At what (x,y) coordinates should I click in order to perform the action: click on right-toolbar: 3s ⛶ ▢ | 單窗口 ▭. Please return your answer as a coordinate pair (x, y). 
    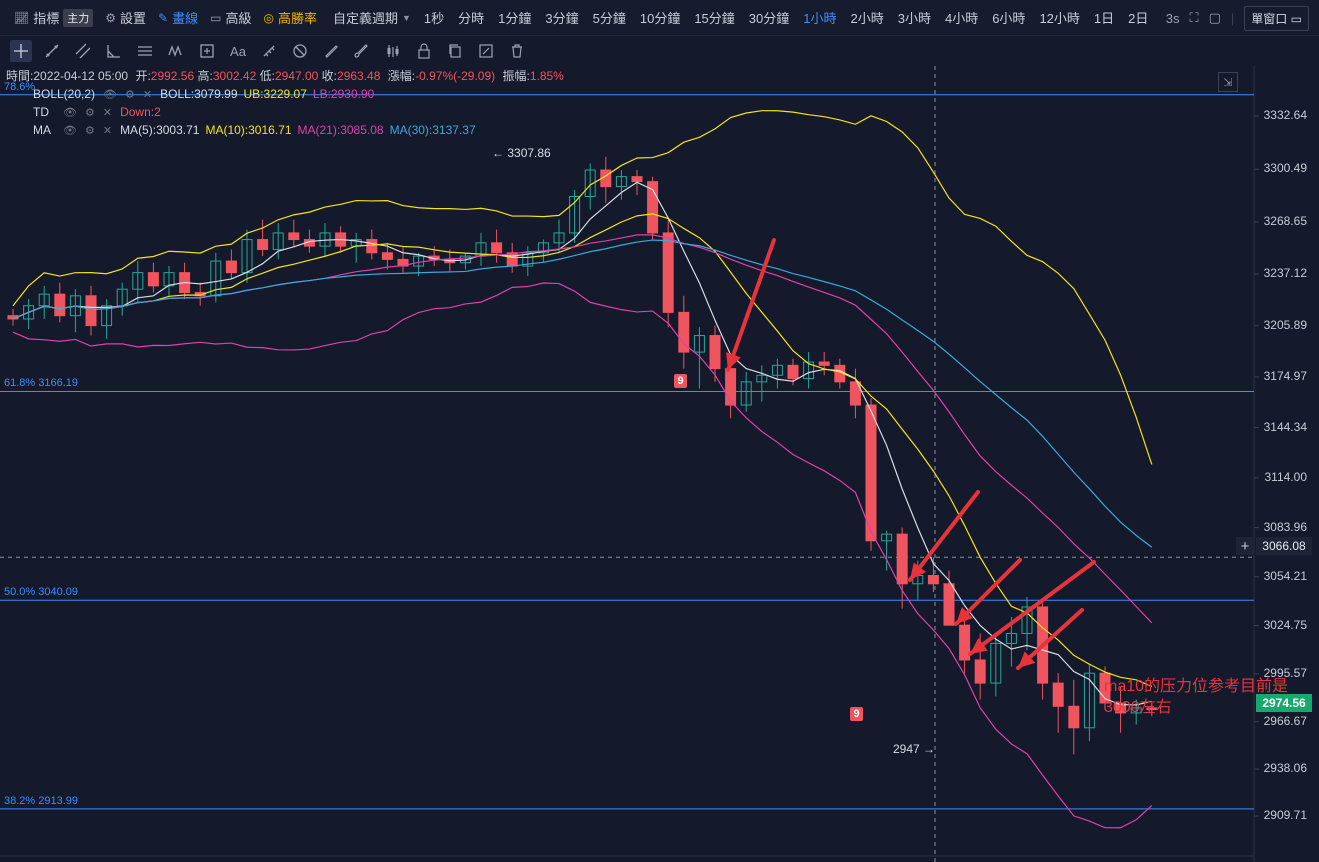
    Looking at the image, I should click on (1232, 18).